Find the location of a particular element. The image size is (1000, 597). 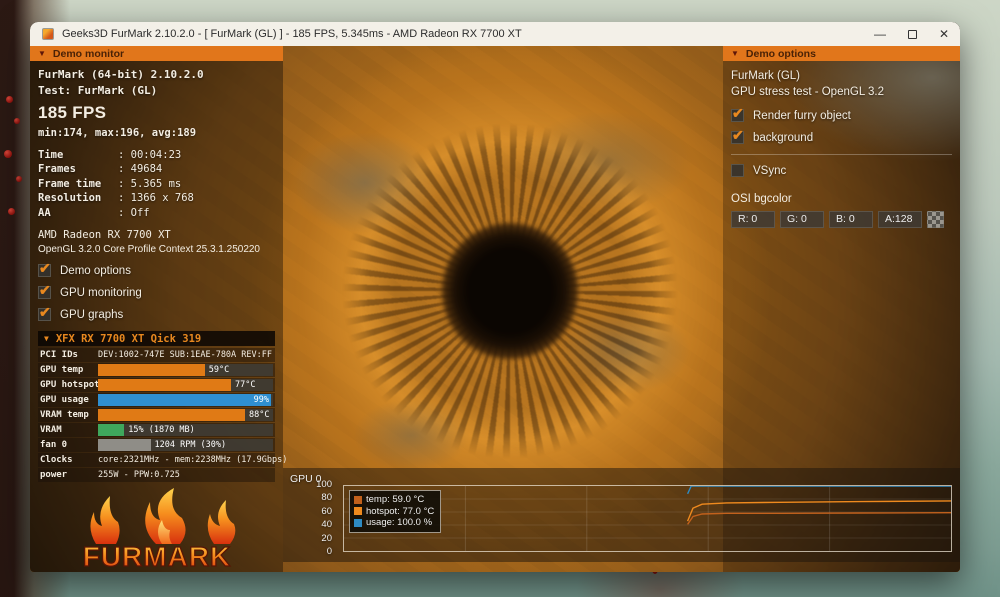

gpu-card-header: ▼ XFX RX 7700 XT Qick 319 is located at coordinates (156, 338).